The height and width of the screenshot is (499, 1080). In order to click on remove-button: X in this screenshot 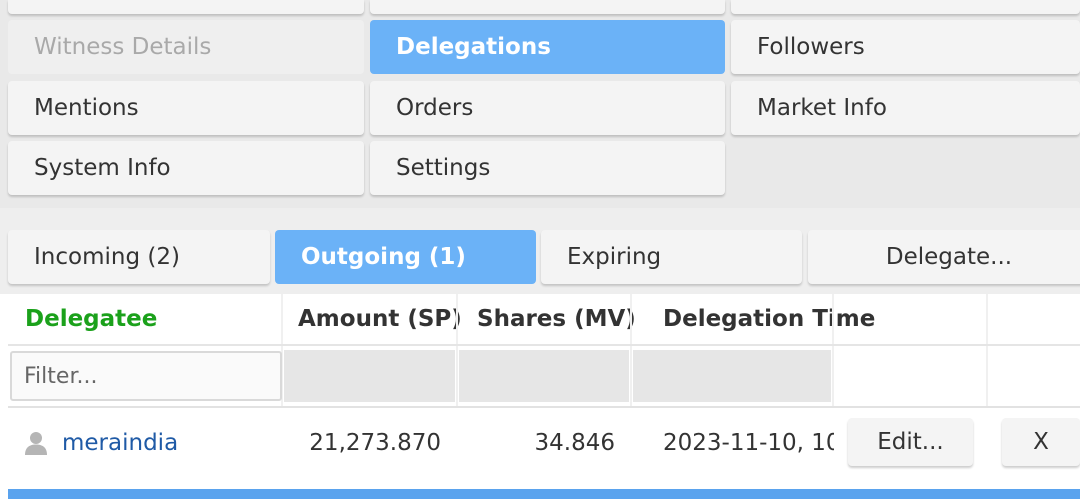, I will do `click(1041, 442)`.